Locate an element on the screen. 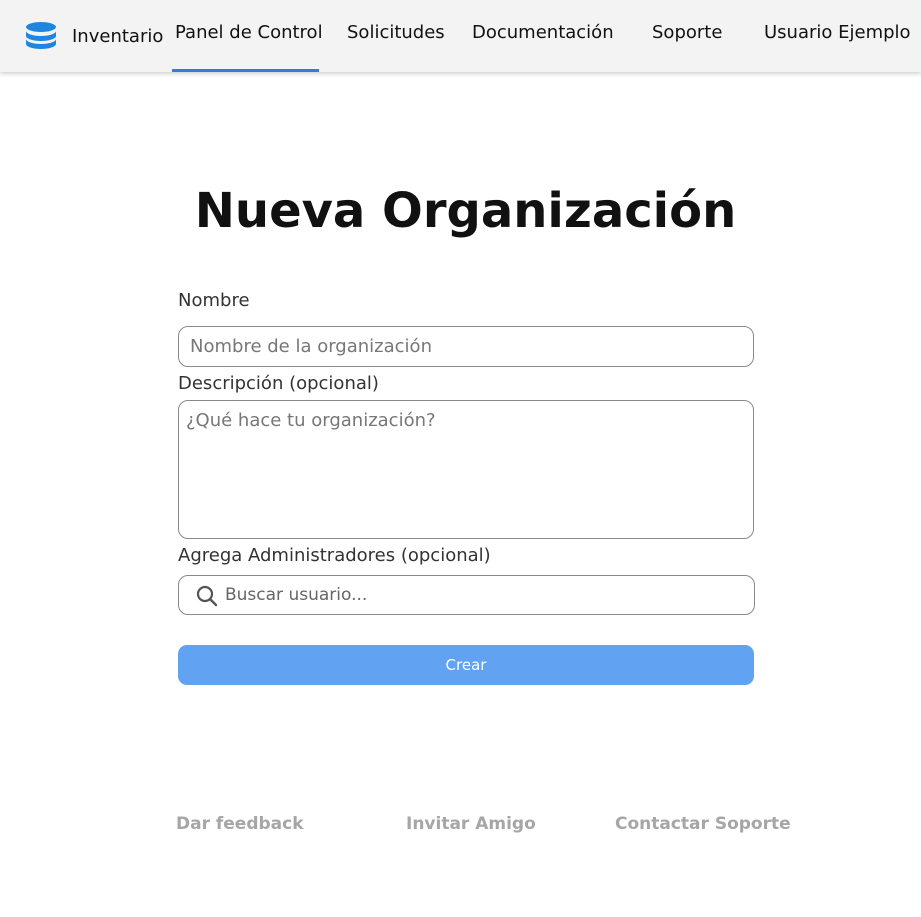  description-label: Descripción (opcional) is located at coordinates (278, 383).